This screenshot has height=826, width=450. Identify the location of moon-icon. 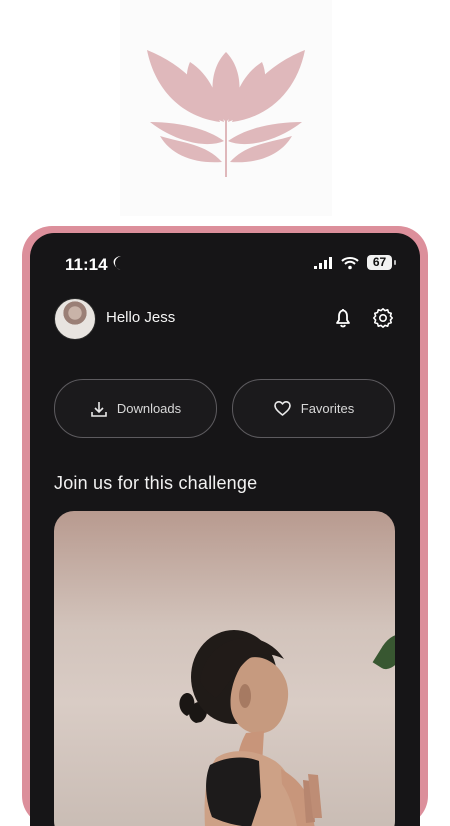
(117, 263).